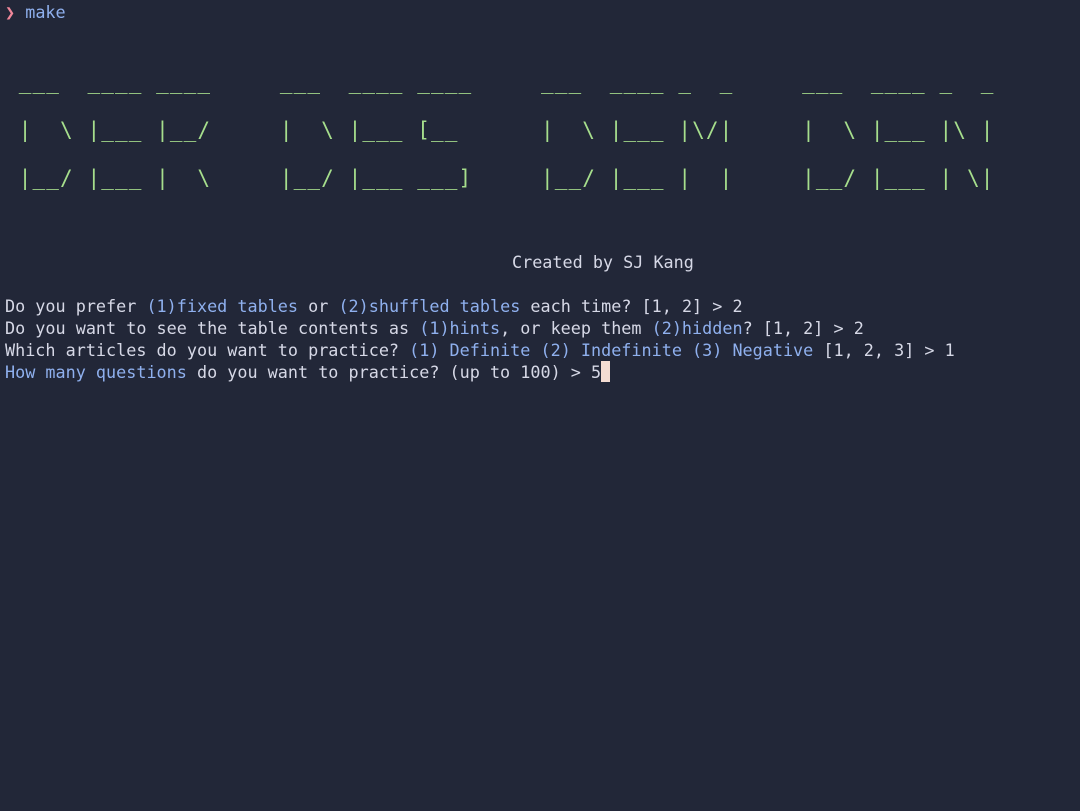 This screenshot has height=811, width=1080. What do you see at coordinates (10, 12) in the screenshot?
I see `prompt-chevron-icon: ❯` at bounding box center [10, 12].